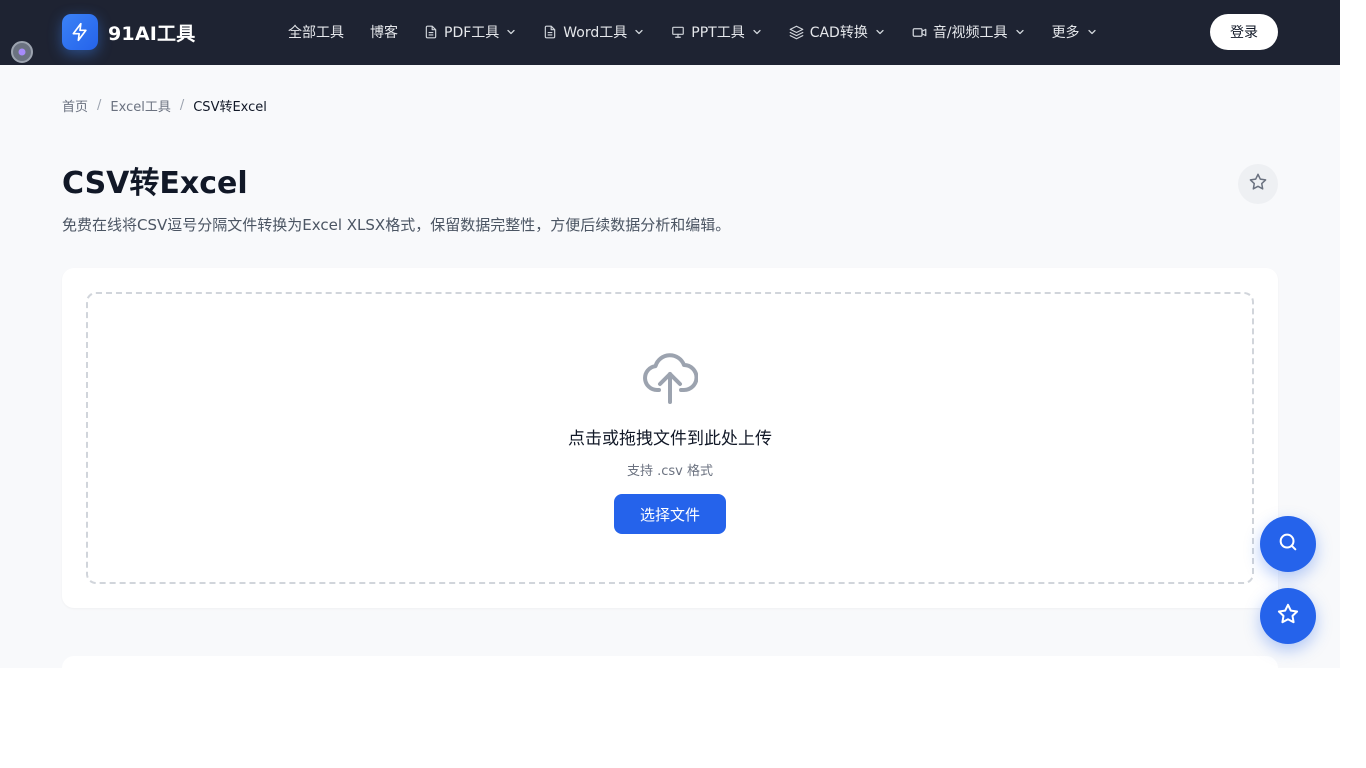 The image size is (1366, 768). What do you see at coordinates (1244, 32) in the screenshot?
I see `login-button: 登录` at bounding box center [1244, 32].